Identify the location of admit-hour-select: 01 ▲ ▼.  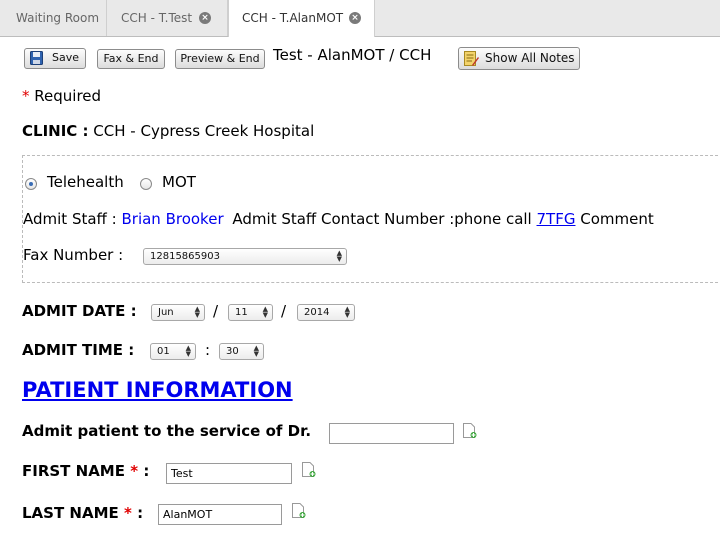
(173, 351).